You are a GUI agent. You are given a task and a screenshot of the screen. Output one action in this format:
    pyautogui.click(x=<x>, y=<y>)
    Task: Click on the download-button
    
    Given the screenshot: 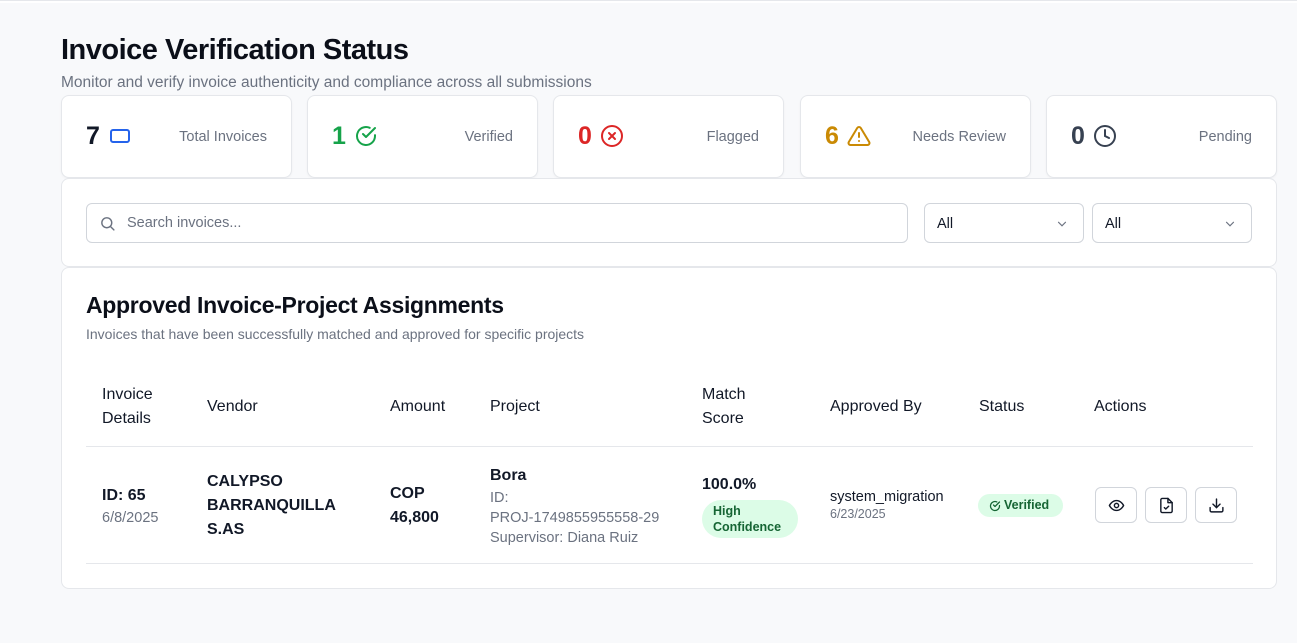 What is the action you would take?
    pyautogui.click(x=1216, y=505)
    